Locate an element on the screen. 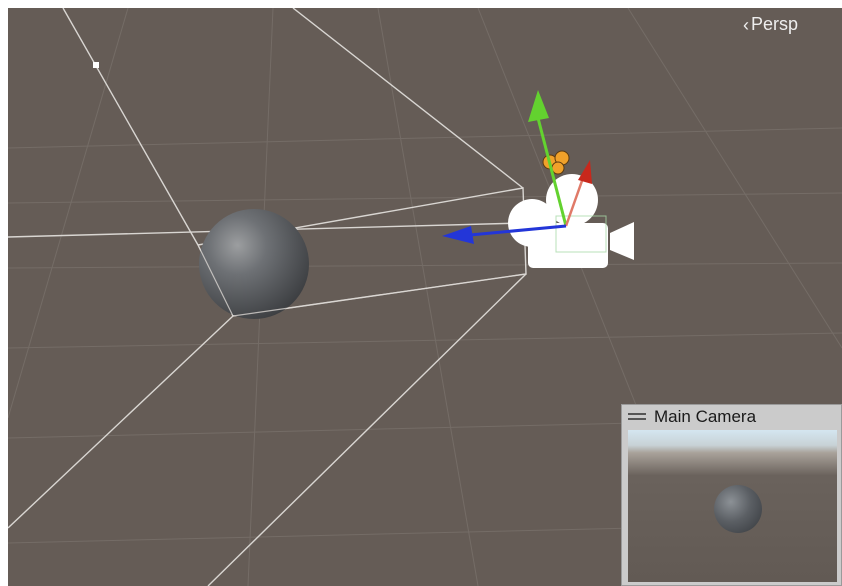 This screenshot has width=842, height=586. camera-preview-titlebar: Main Camera is located at coordinates (731, 417).